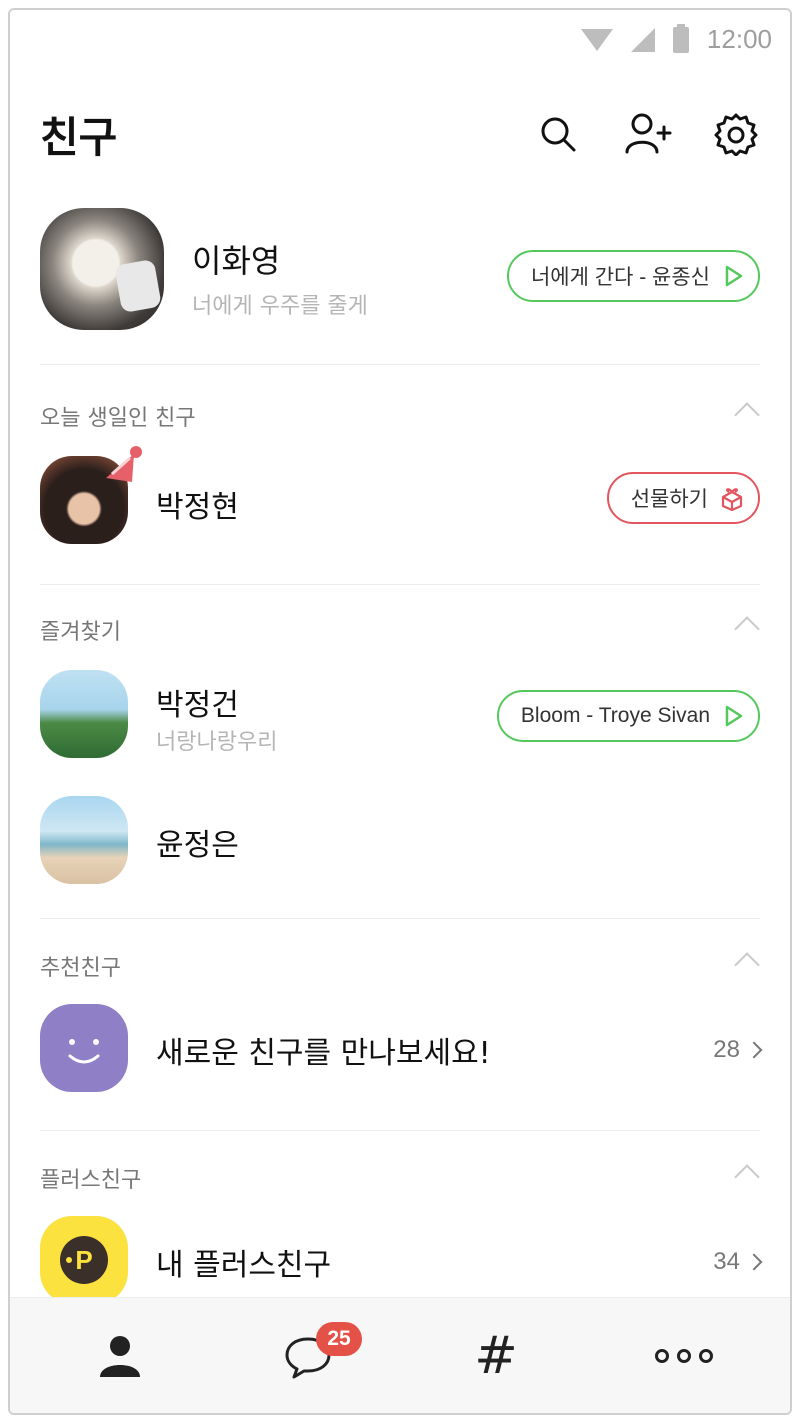 The height and width of the screenshot is (1423, 800). What do you see at coordinates (197, 507) in the screenshot?
I see `friend-name: 박정현` at bounding box center [197, 507].